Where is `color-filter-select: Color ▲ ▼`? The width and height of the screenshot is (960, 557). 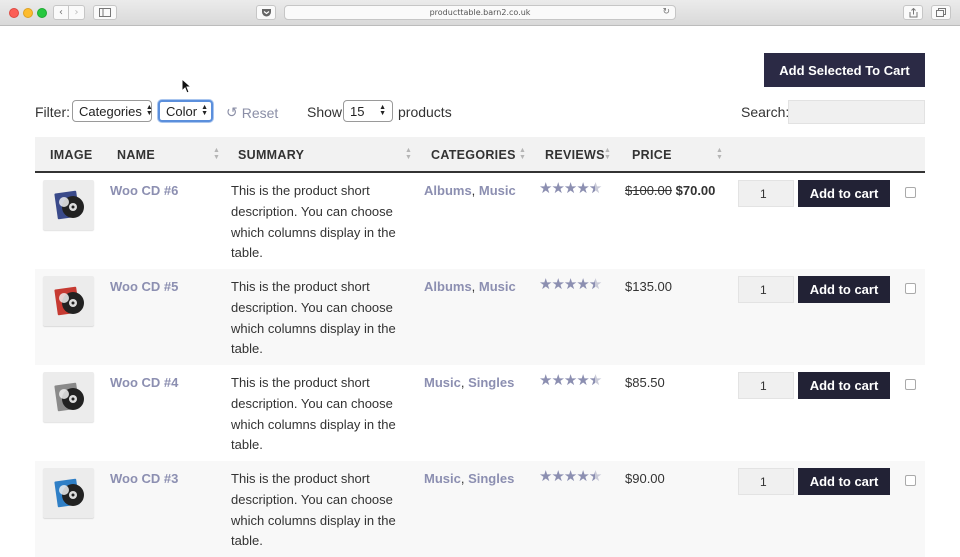
color-filter-select: Color ▲ ▼ is located at coordinates (185, 111).